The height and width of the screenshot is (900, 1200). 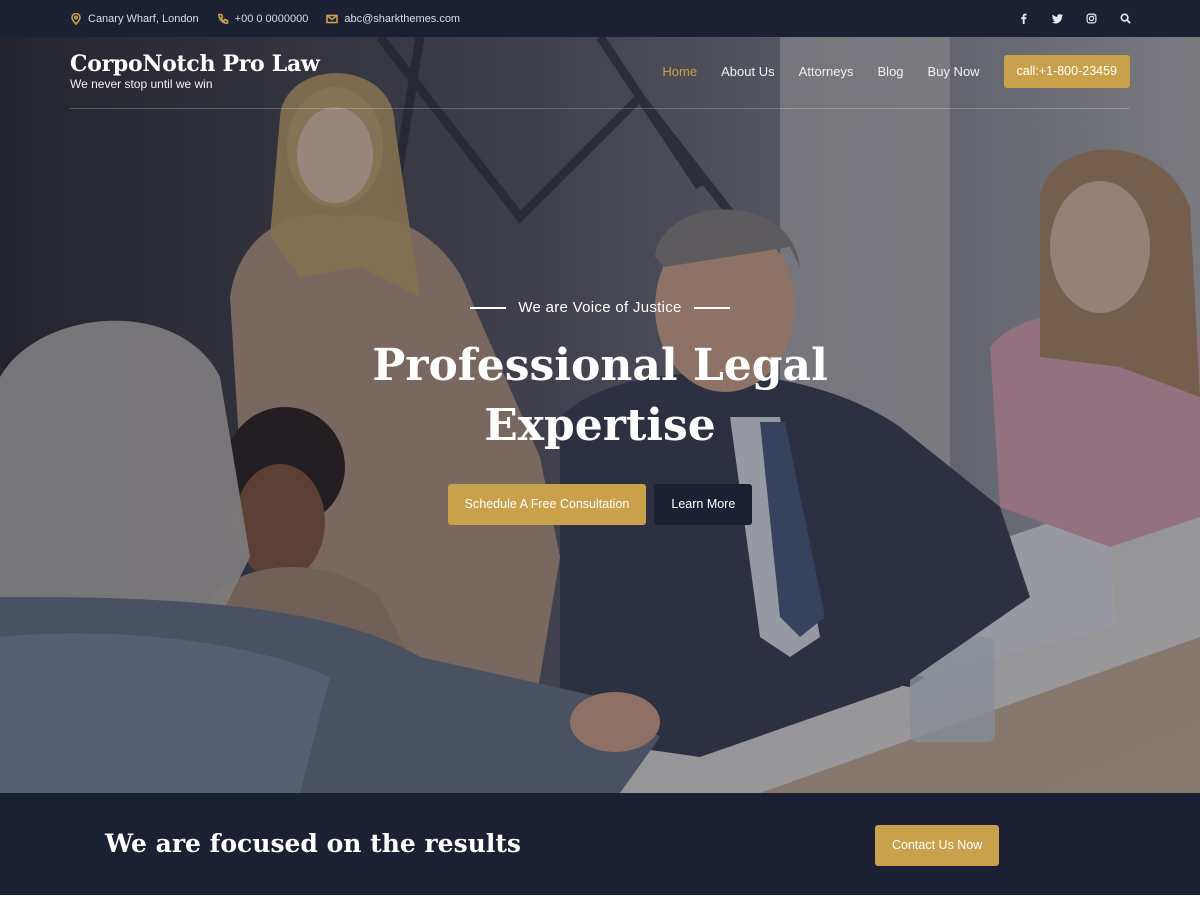 What do you see at coordinates (313, 843) in the screenshot?
I see `results-heading: We are focused on the results` at bounding box center [313, 843].